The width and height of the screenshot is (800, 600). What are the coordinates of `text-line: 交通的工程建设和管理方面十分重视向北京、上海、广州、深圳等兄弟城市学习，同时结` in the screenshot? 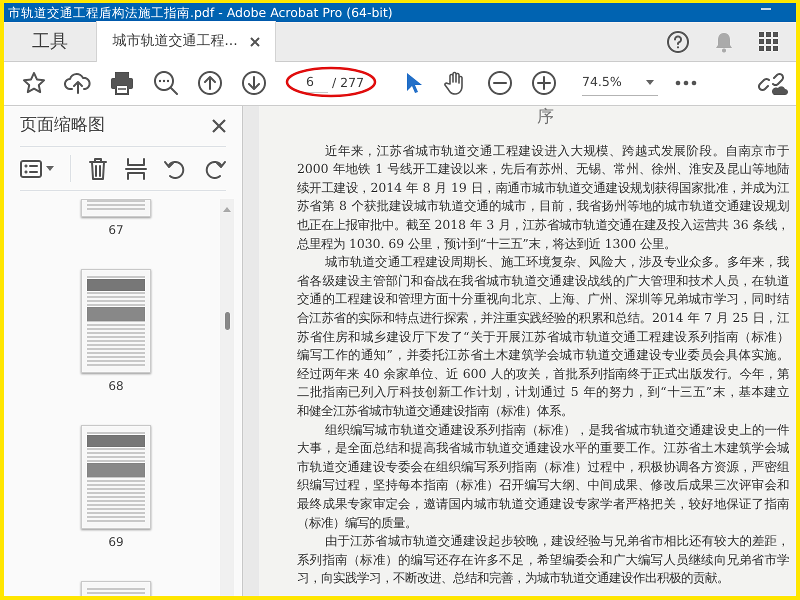 It's located at (543, 299).